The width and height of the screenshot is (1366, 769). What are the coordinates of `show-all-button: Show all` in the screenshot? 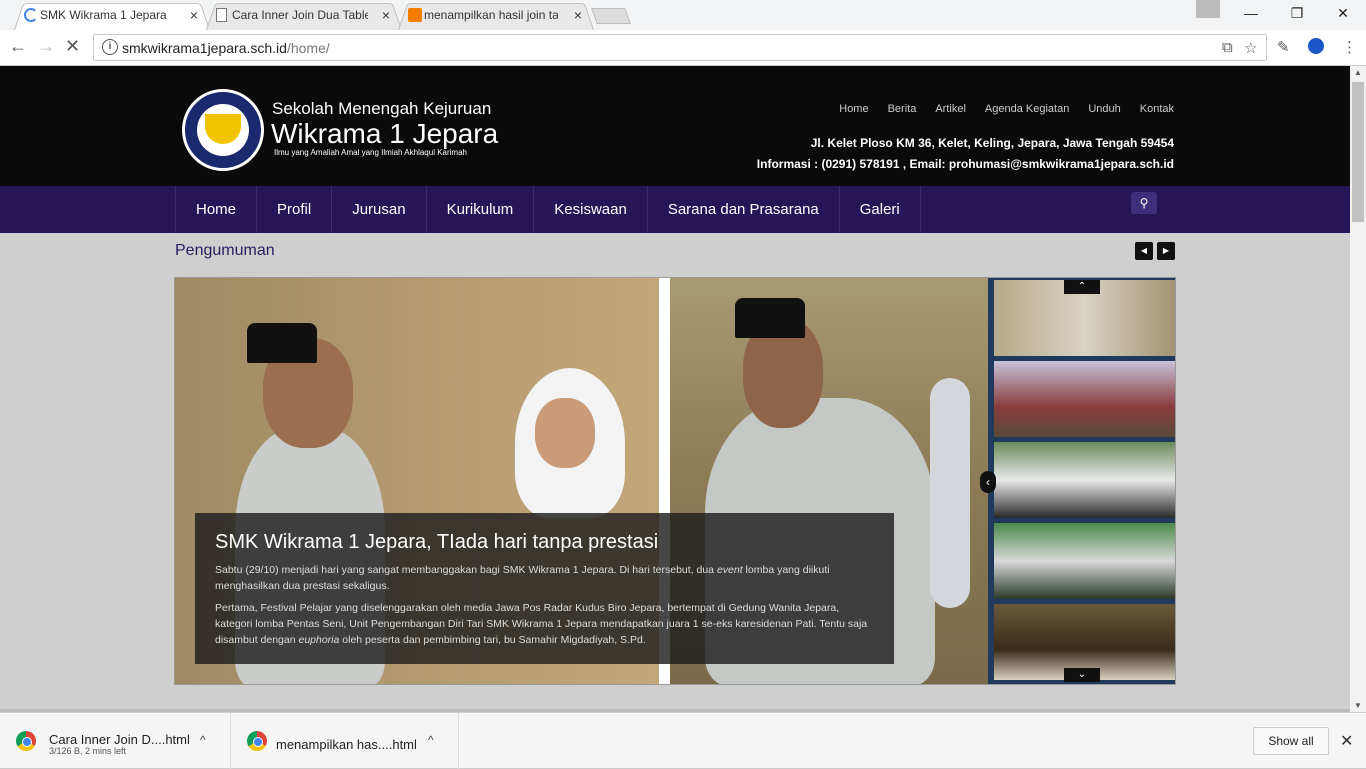 It's located at (1291, 741).